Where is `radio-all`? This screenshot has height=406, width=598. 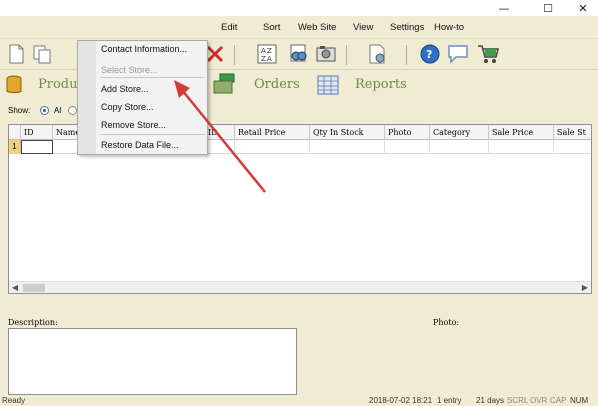
radio-all is located at coordinates (44, 110).